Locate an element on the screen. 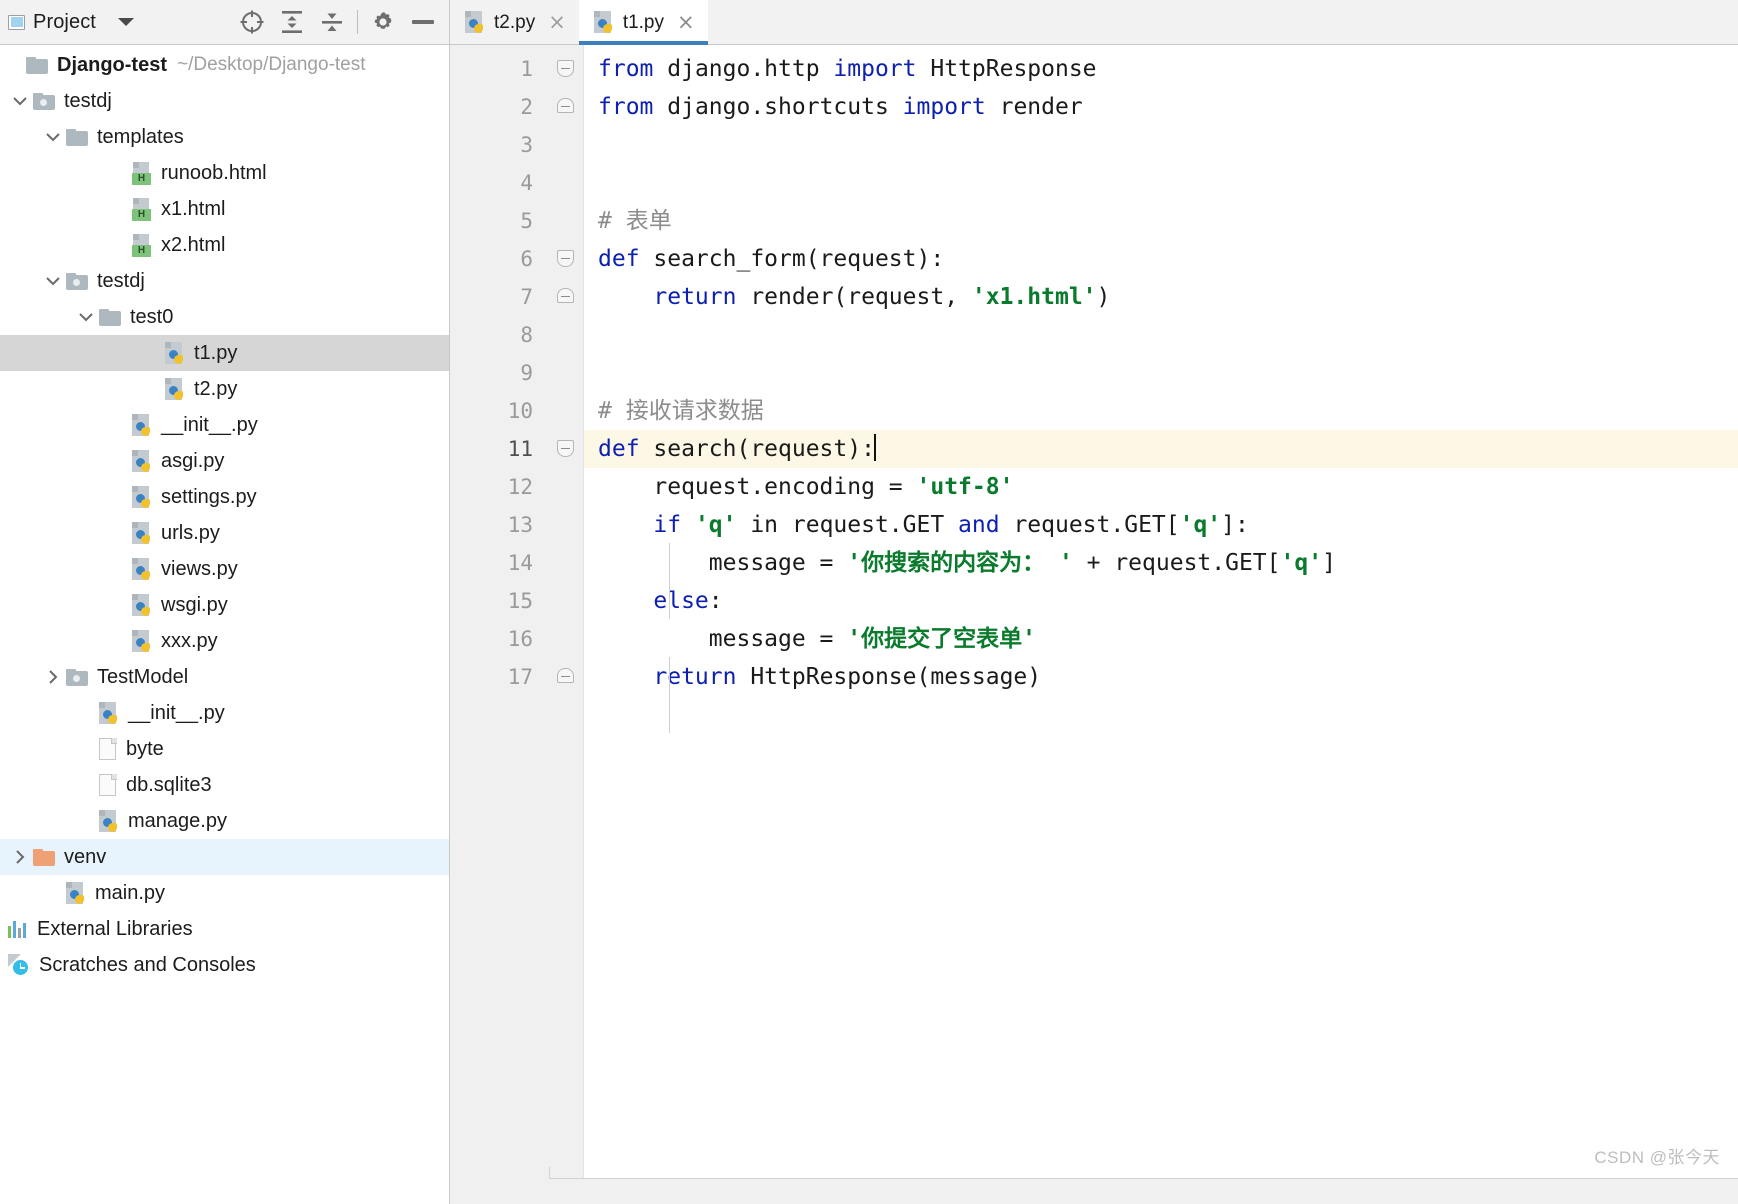 Image resolution: width=1738 pixels, height=1204 pixels. tree-item-label: manage.py is located at coordinates (177, 820).